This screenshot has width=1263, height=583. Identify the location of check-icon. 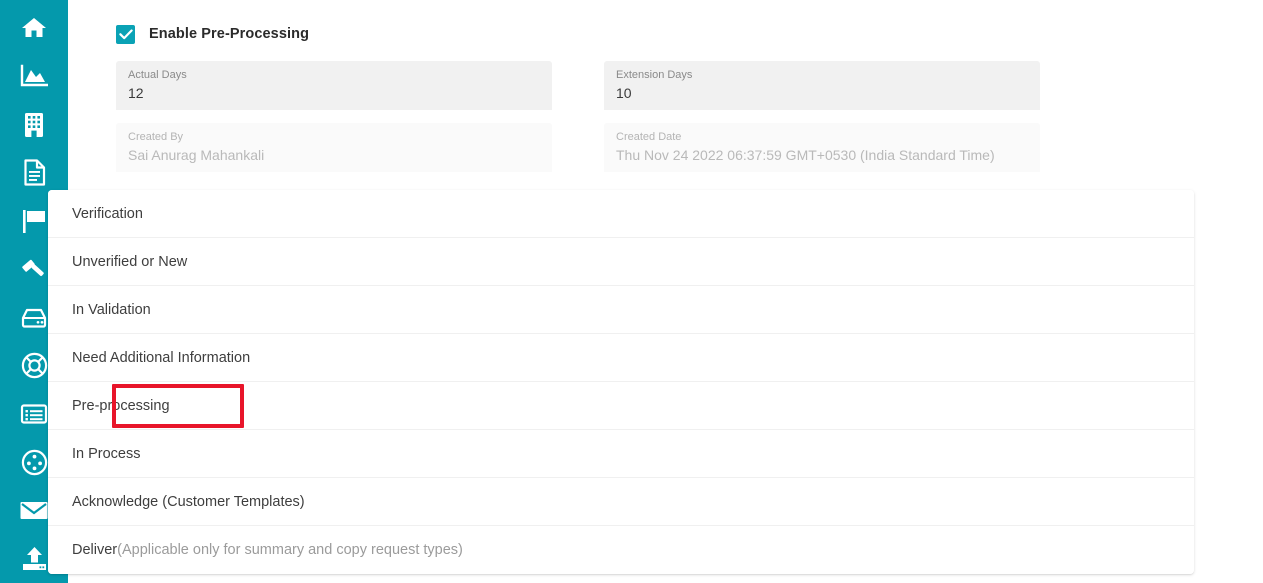
(125, 34).